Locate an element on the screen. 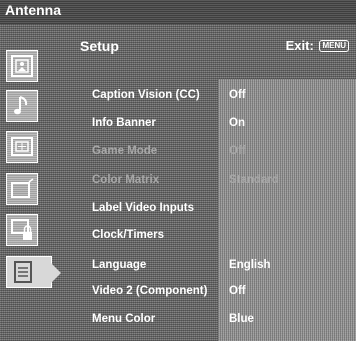 This screenshot has width=356, height=341. menu-item-label-video-inputs: Label Video Inputs is located at coordinates (178, 210).